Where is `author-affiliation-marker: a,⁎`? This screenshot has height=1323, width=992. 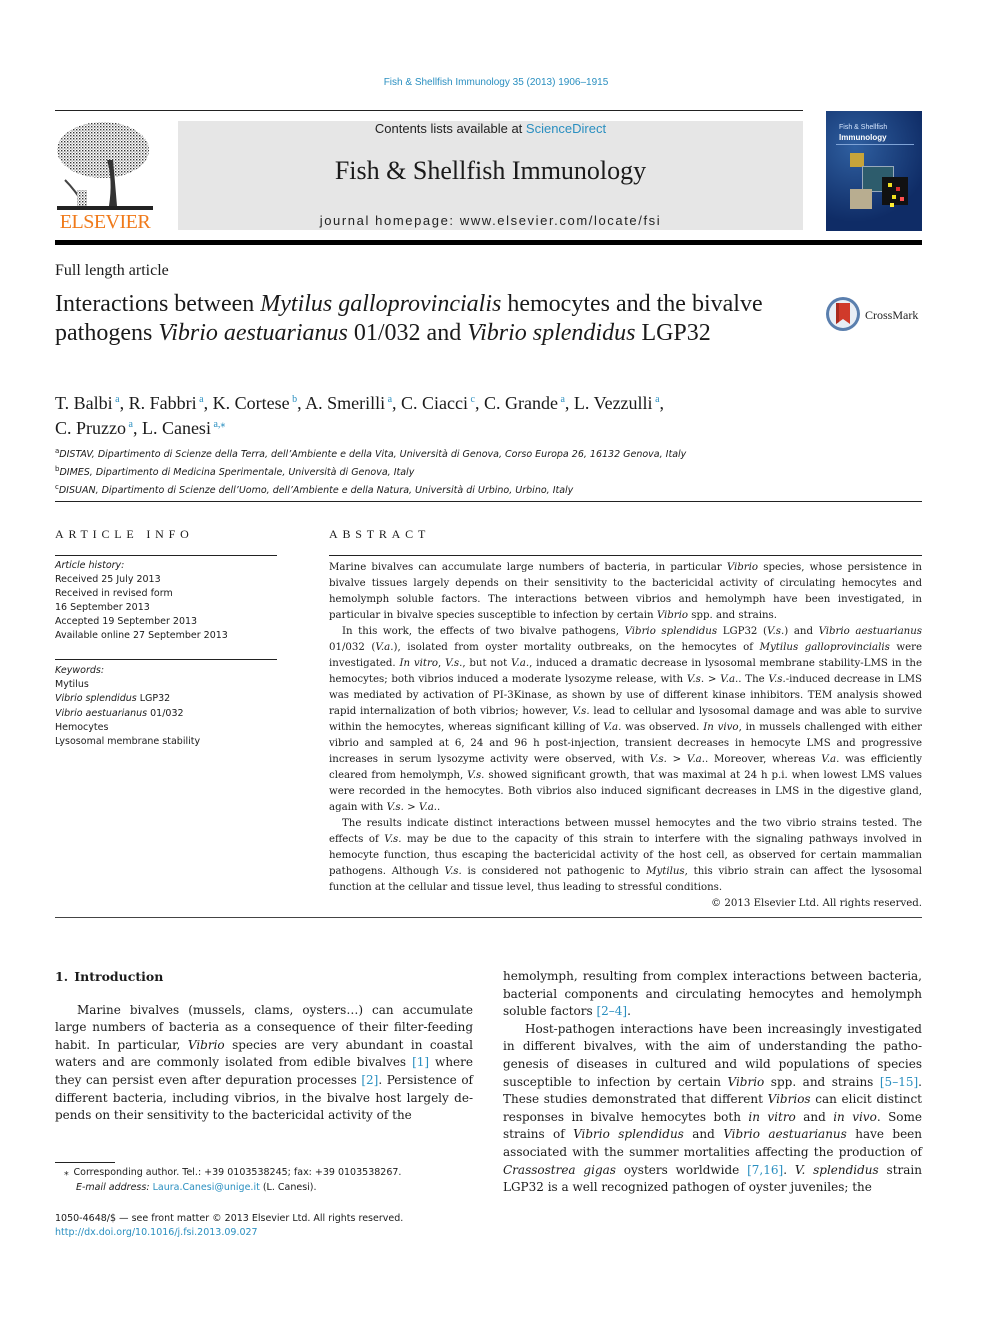
author-affiliation-marker: a,⁎ is located at coordinates (218, 424).